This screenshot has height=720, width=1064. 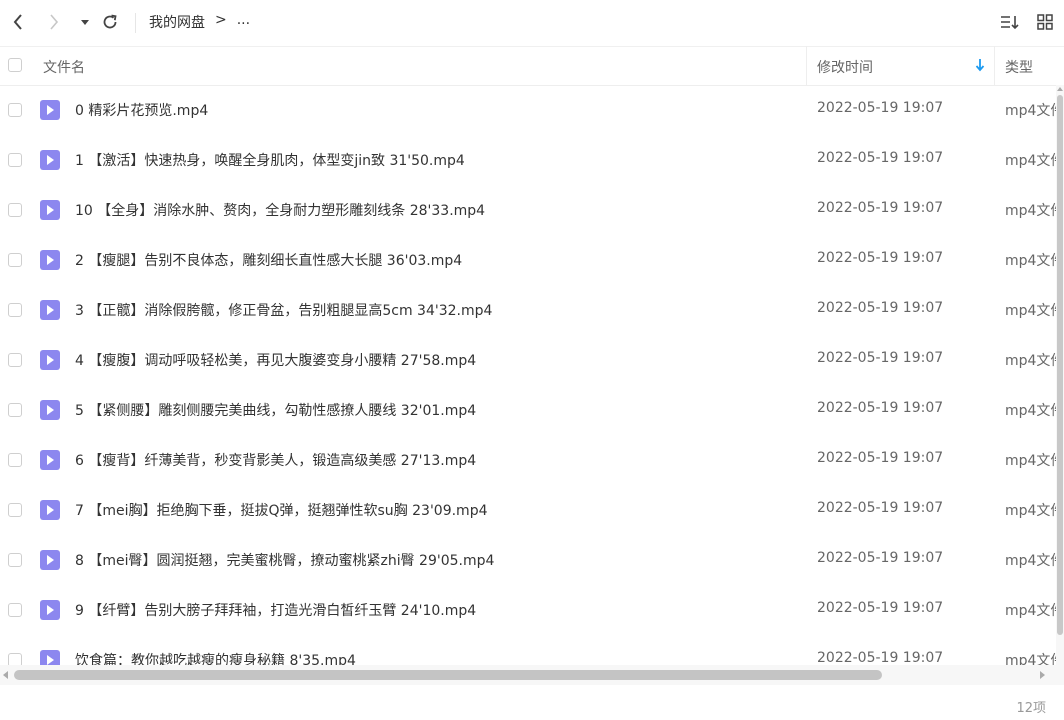 I want to click on breadcrumb-root: 我的网盘, so click(x=177, y=22).